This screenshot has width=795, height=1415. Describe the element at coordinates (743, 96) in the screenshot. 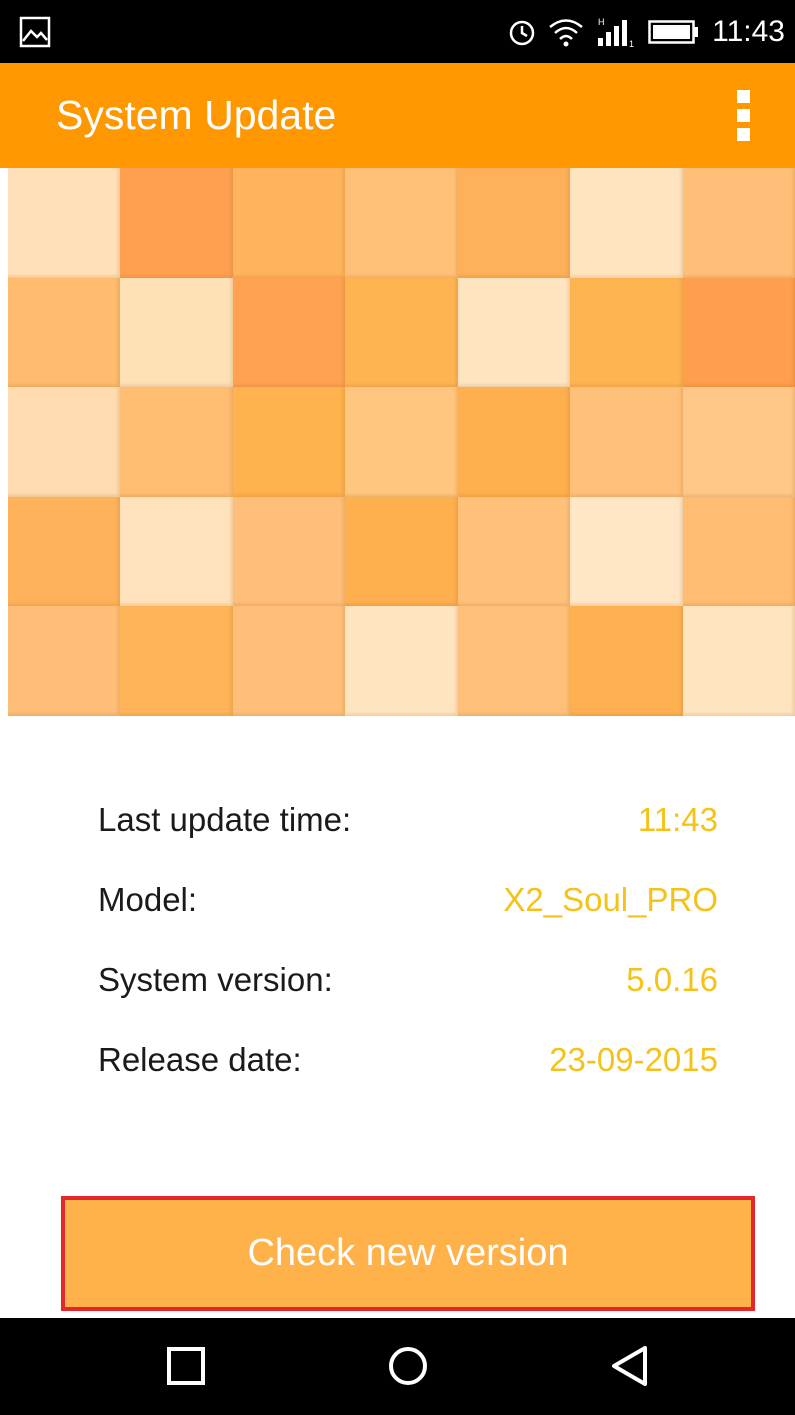

I see `overflow-menu-icon` at that location.